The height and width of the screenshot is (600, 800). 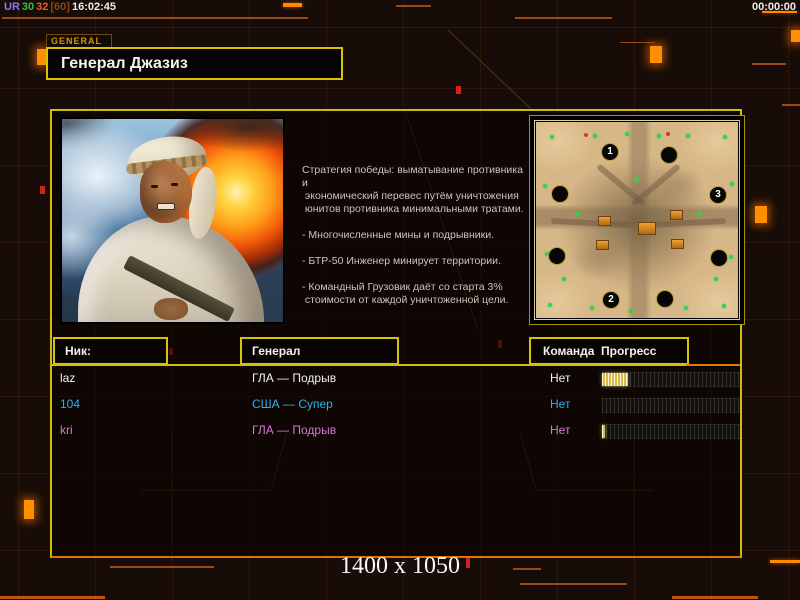 I want to click on briefing-paragraph: - БТР-50 Инженер минирует территории., so click(x=401, y=261).